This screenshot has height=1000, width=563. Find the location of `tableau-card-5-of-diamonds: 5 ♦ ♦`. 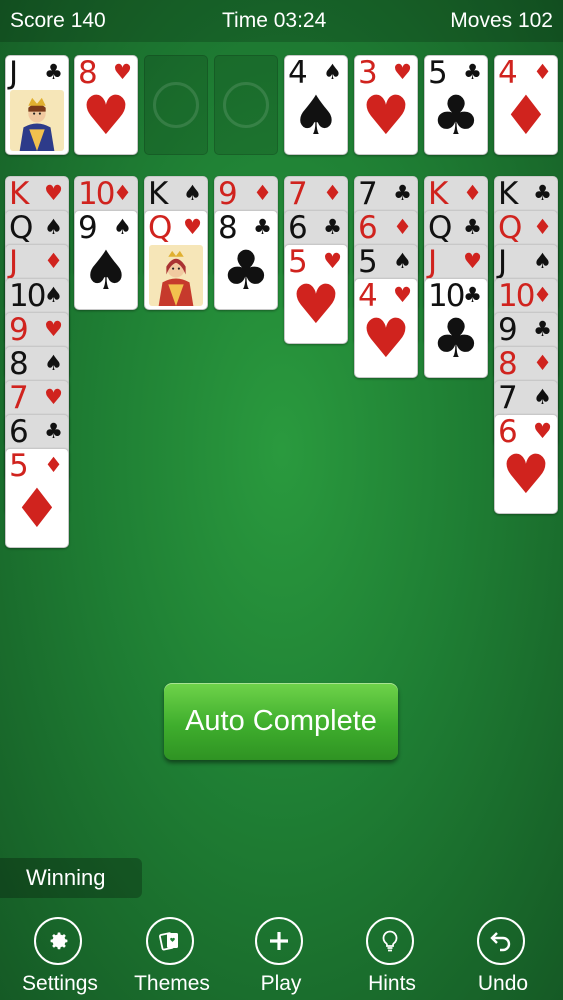

tableau-card-5-of-diamonds: 5 ♦ ♦ is located at coordinates (37, 498).